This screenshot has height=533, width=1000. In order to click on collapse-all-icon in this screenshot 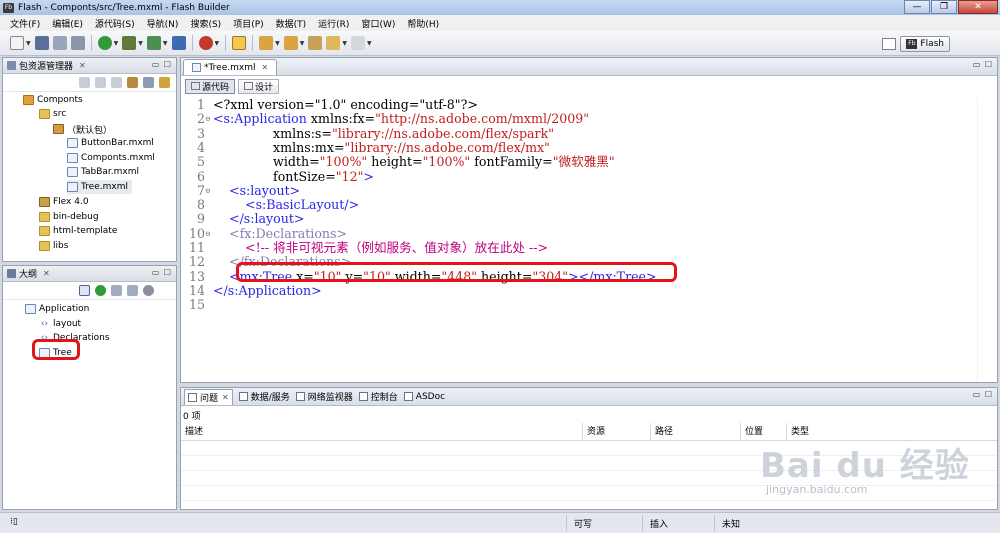, I will do `click(132, 82)`.